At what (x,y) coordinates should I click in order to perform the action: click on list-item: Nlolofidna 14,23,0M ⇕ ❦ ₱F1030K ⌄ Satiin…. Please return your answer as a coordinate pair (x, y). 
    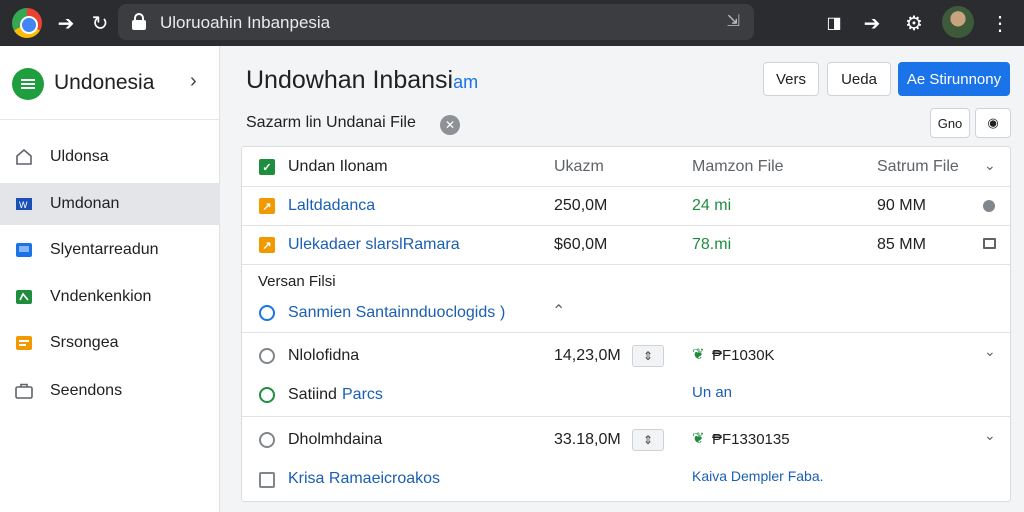
    Looking at the image, I should click on (626, 375).